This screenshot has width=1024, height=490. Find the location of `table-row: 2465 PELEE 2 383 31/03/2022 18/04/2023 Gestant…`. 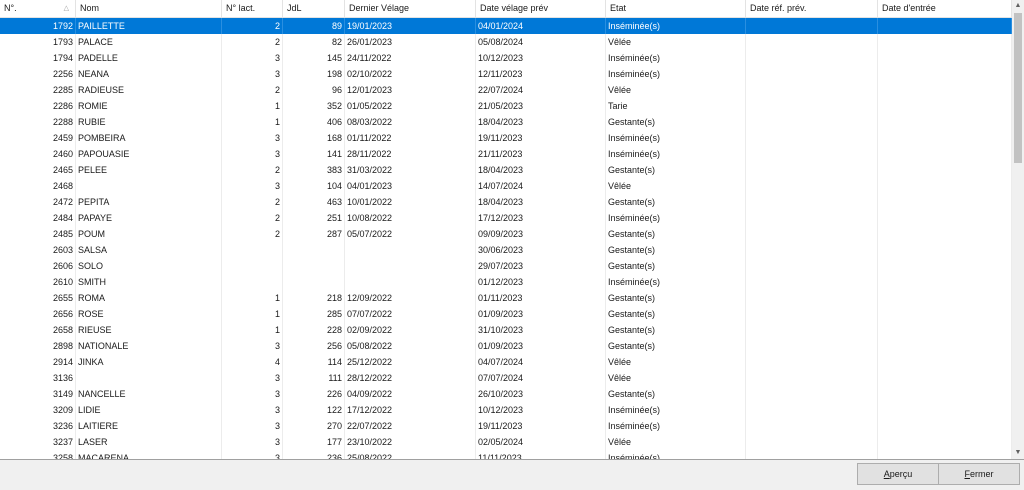

table-row: 2465 PELEE 2 383 31/03/2022 18/04/2023 Gestant… is located at coordinates (506, 170).